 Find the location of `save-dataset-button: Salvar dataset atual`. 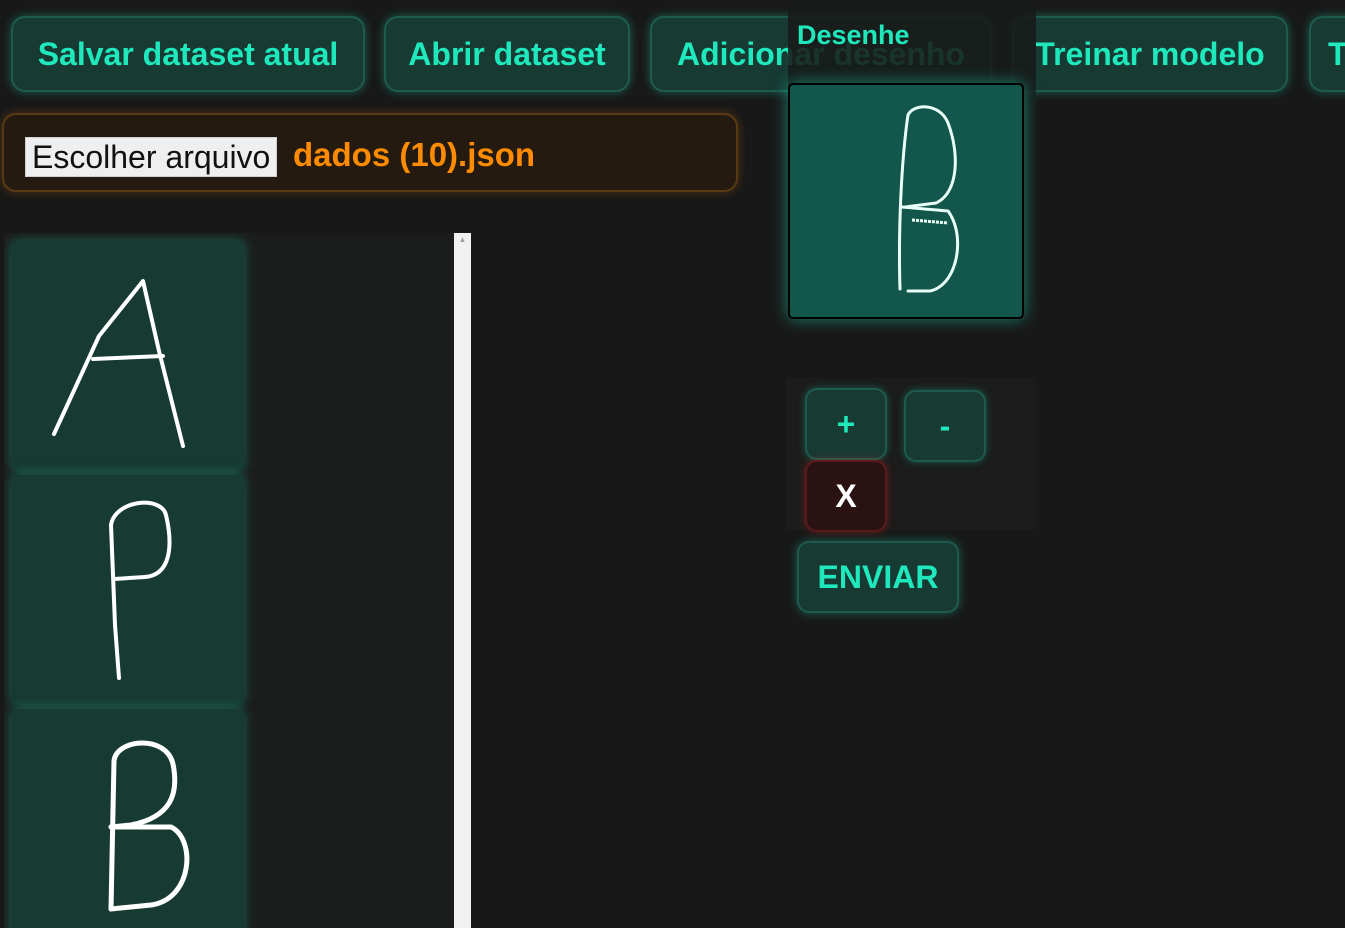

save-dataset-button: Salvar dataset atual is located at coordinates (188, 54).